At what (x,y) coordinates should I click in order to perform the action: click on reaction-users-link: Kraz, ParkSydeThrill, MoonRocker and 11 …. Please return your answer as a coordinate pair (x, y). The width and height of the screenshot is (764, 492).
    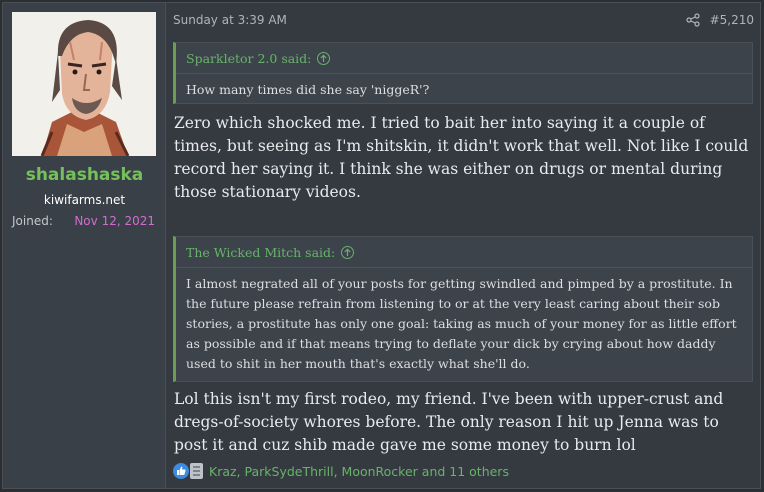
    Looking at the image, I should click on (359, 471).